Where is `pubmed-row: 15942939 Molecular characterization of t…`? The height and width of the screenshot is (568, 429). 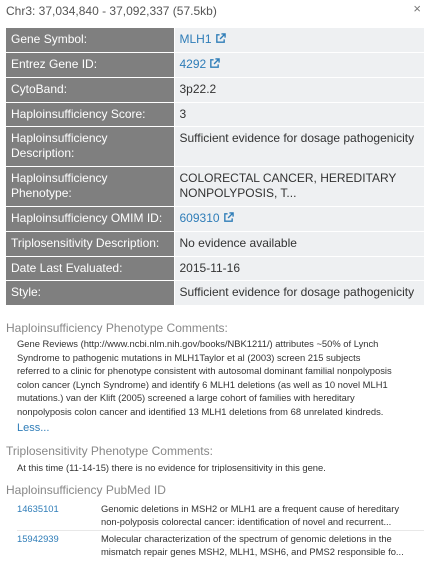
pubmed-row: 15942939 Molecular characterization of t… is located at coordinates (220, 546).